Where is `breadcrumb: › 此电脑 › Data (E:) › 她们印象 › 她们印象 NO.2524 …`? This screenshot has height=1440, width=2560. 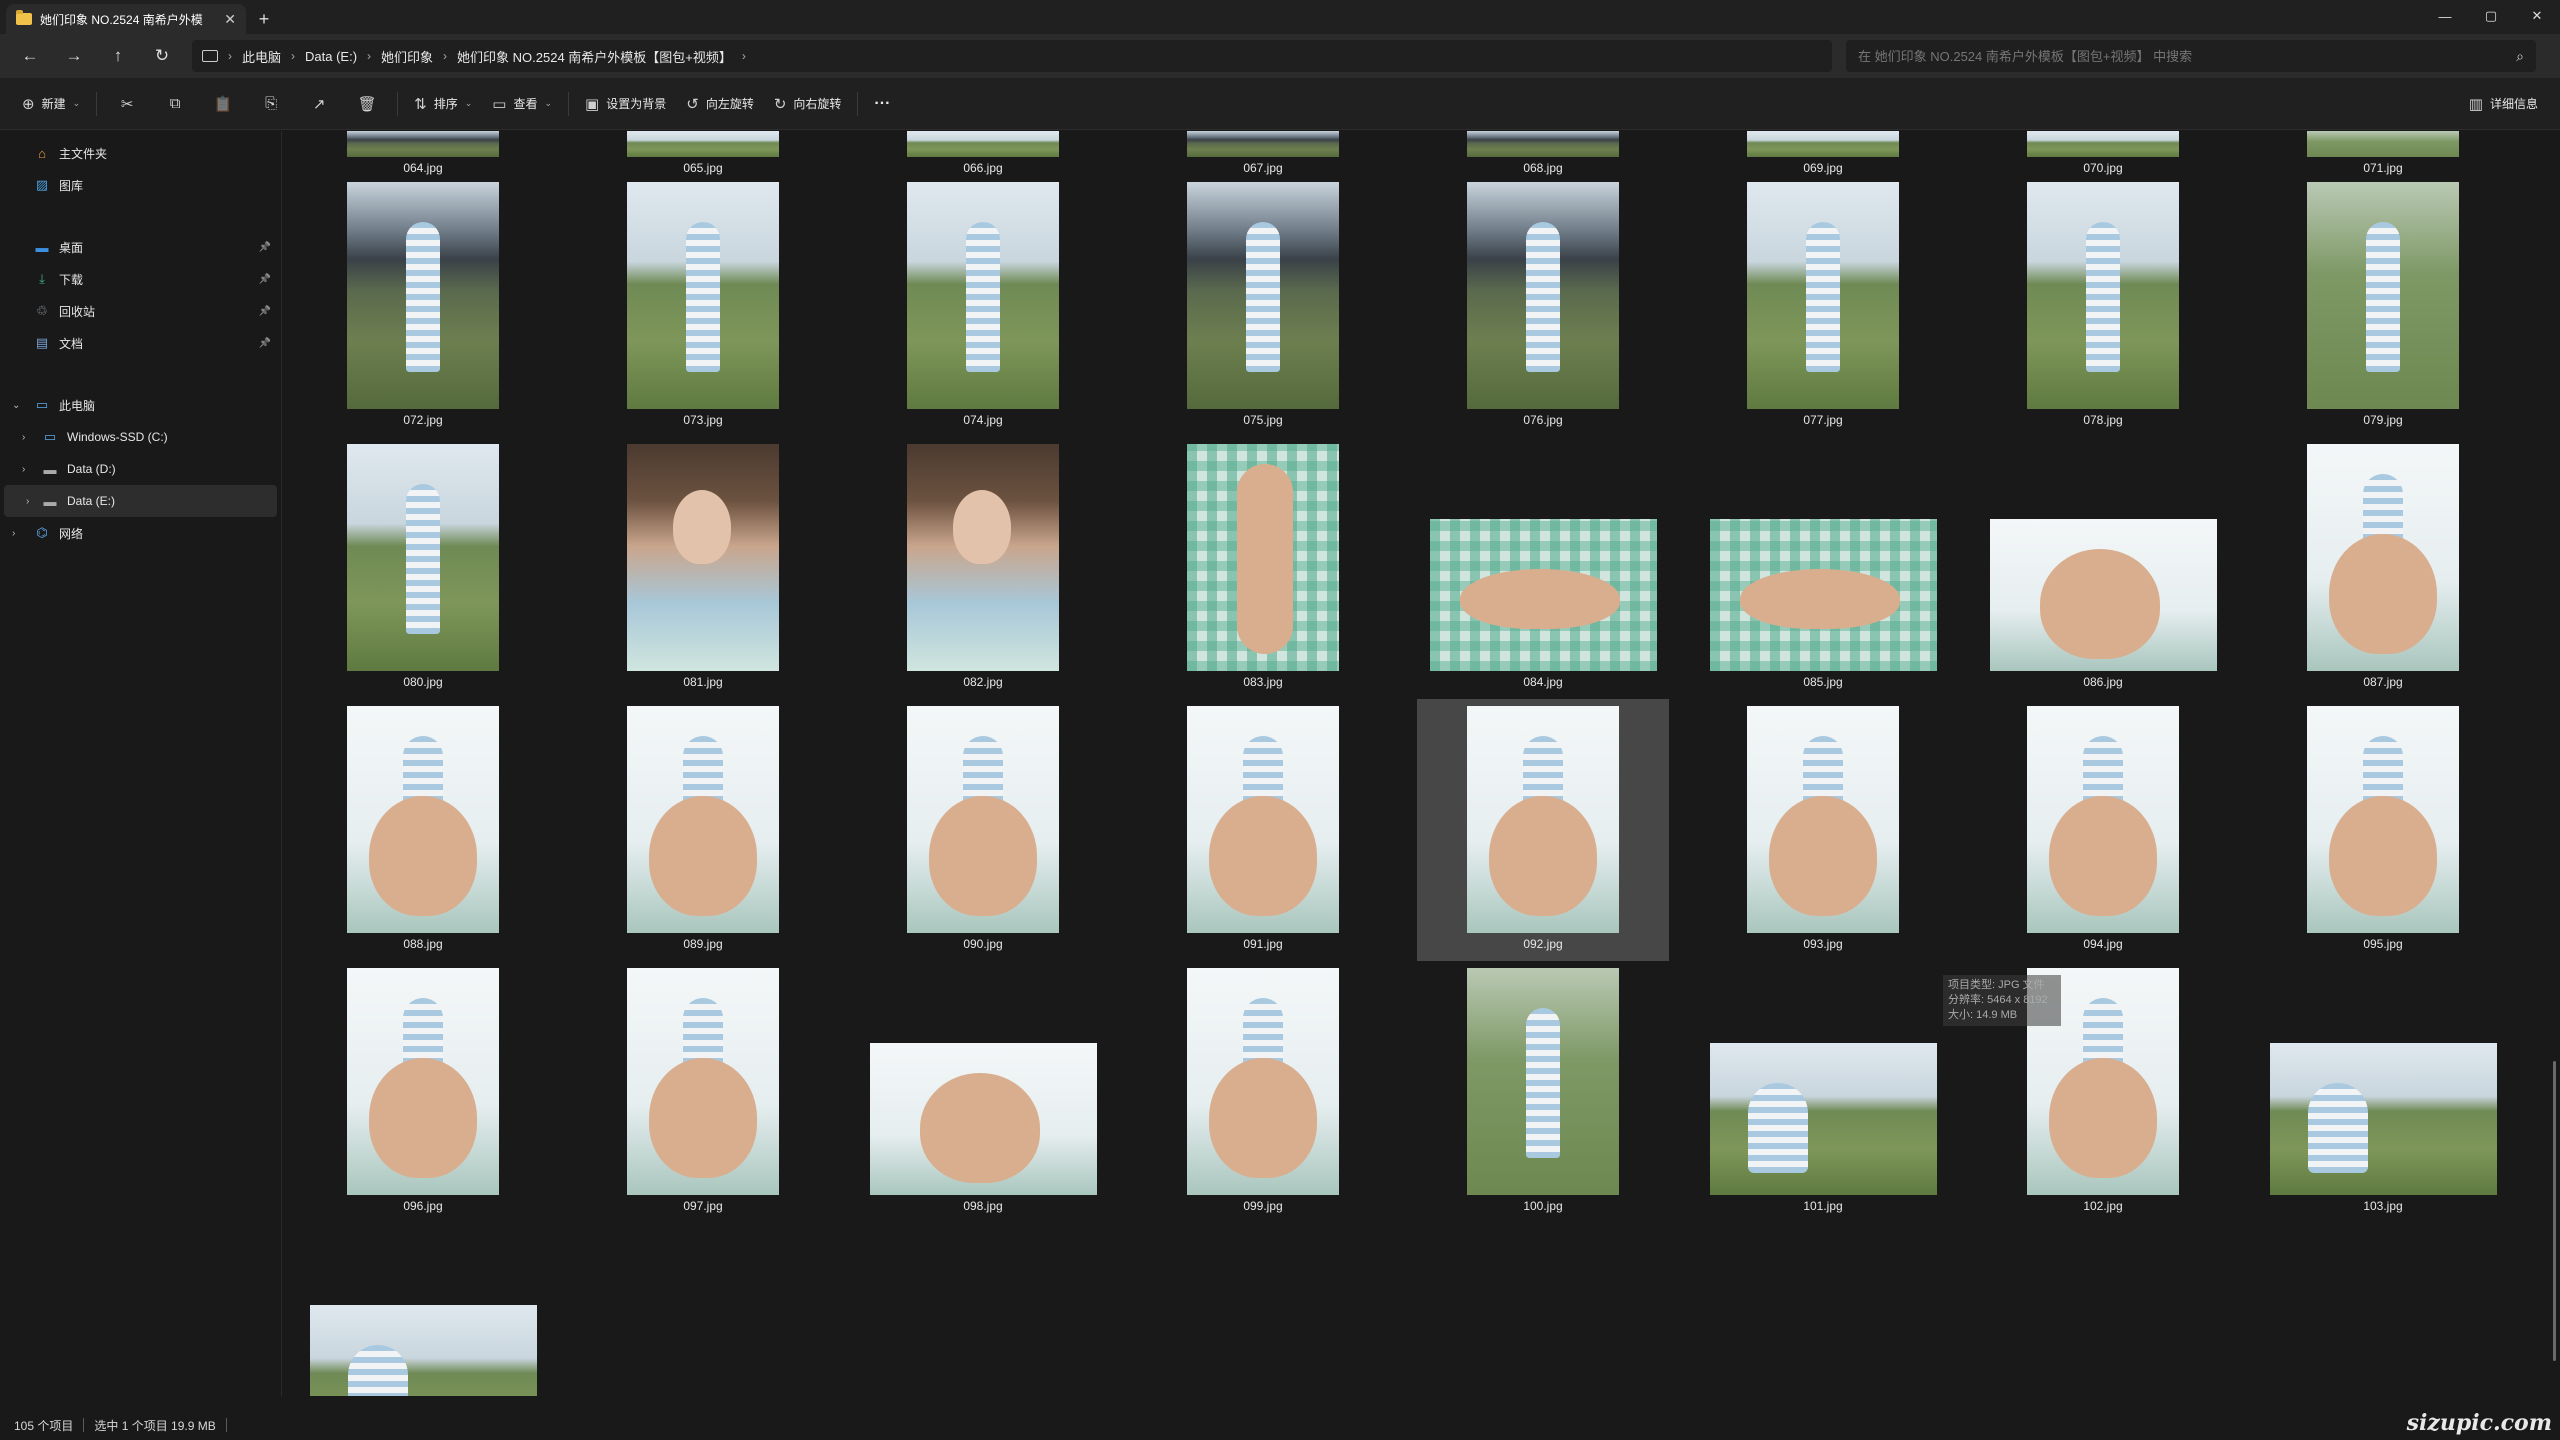 breadcrumb: › 此电脑 › Data (E:) › 她们印象 › 她们印象 NO.2524 … is located at coordinates (1012, 56).